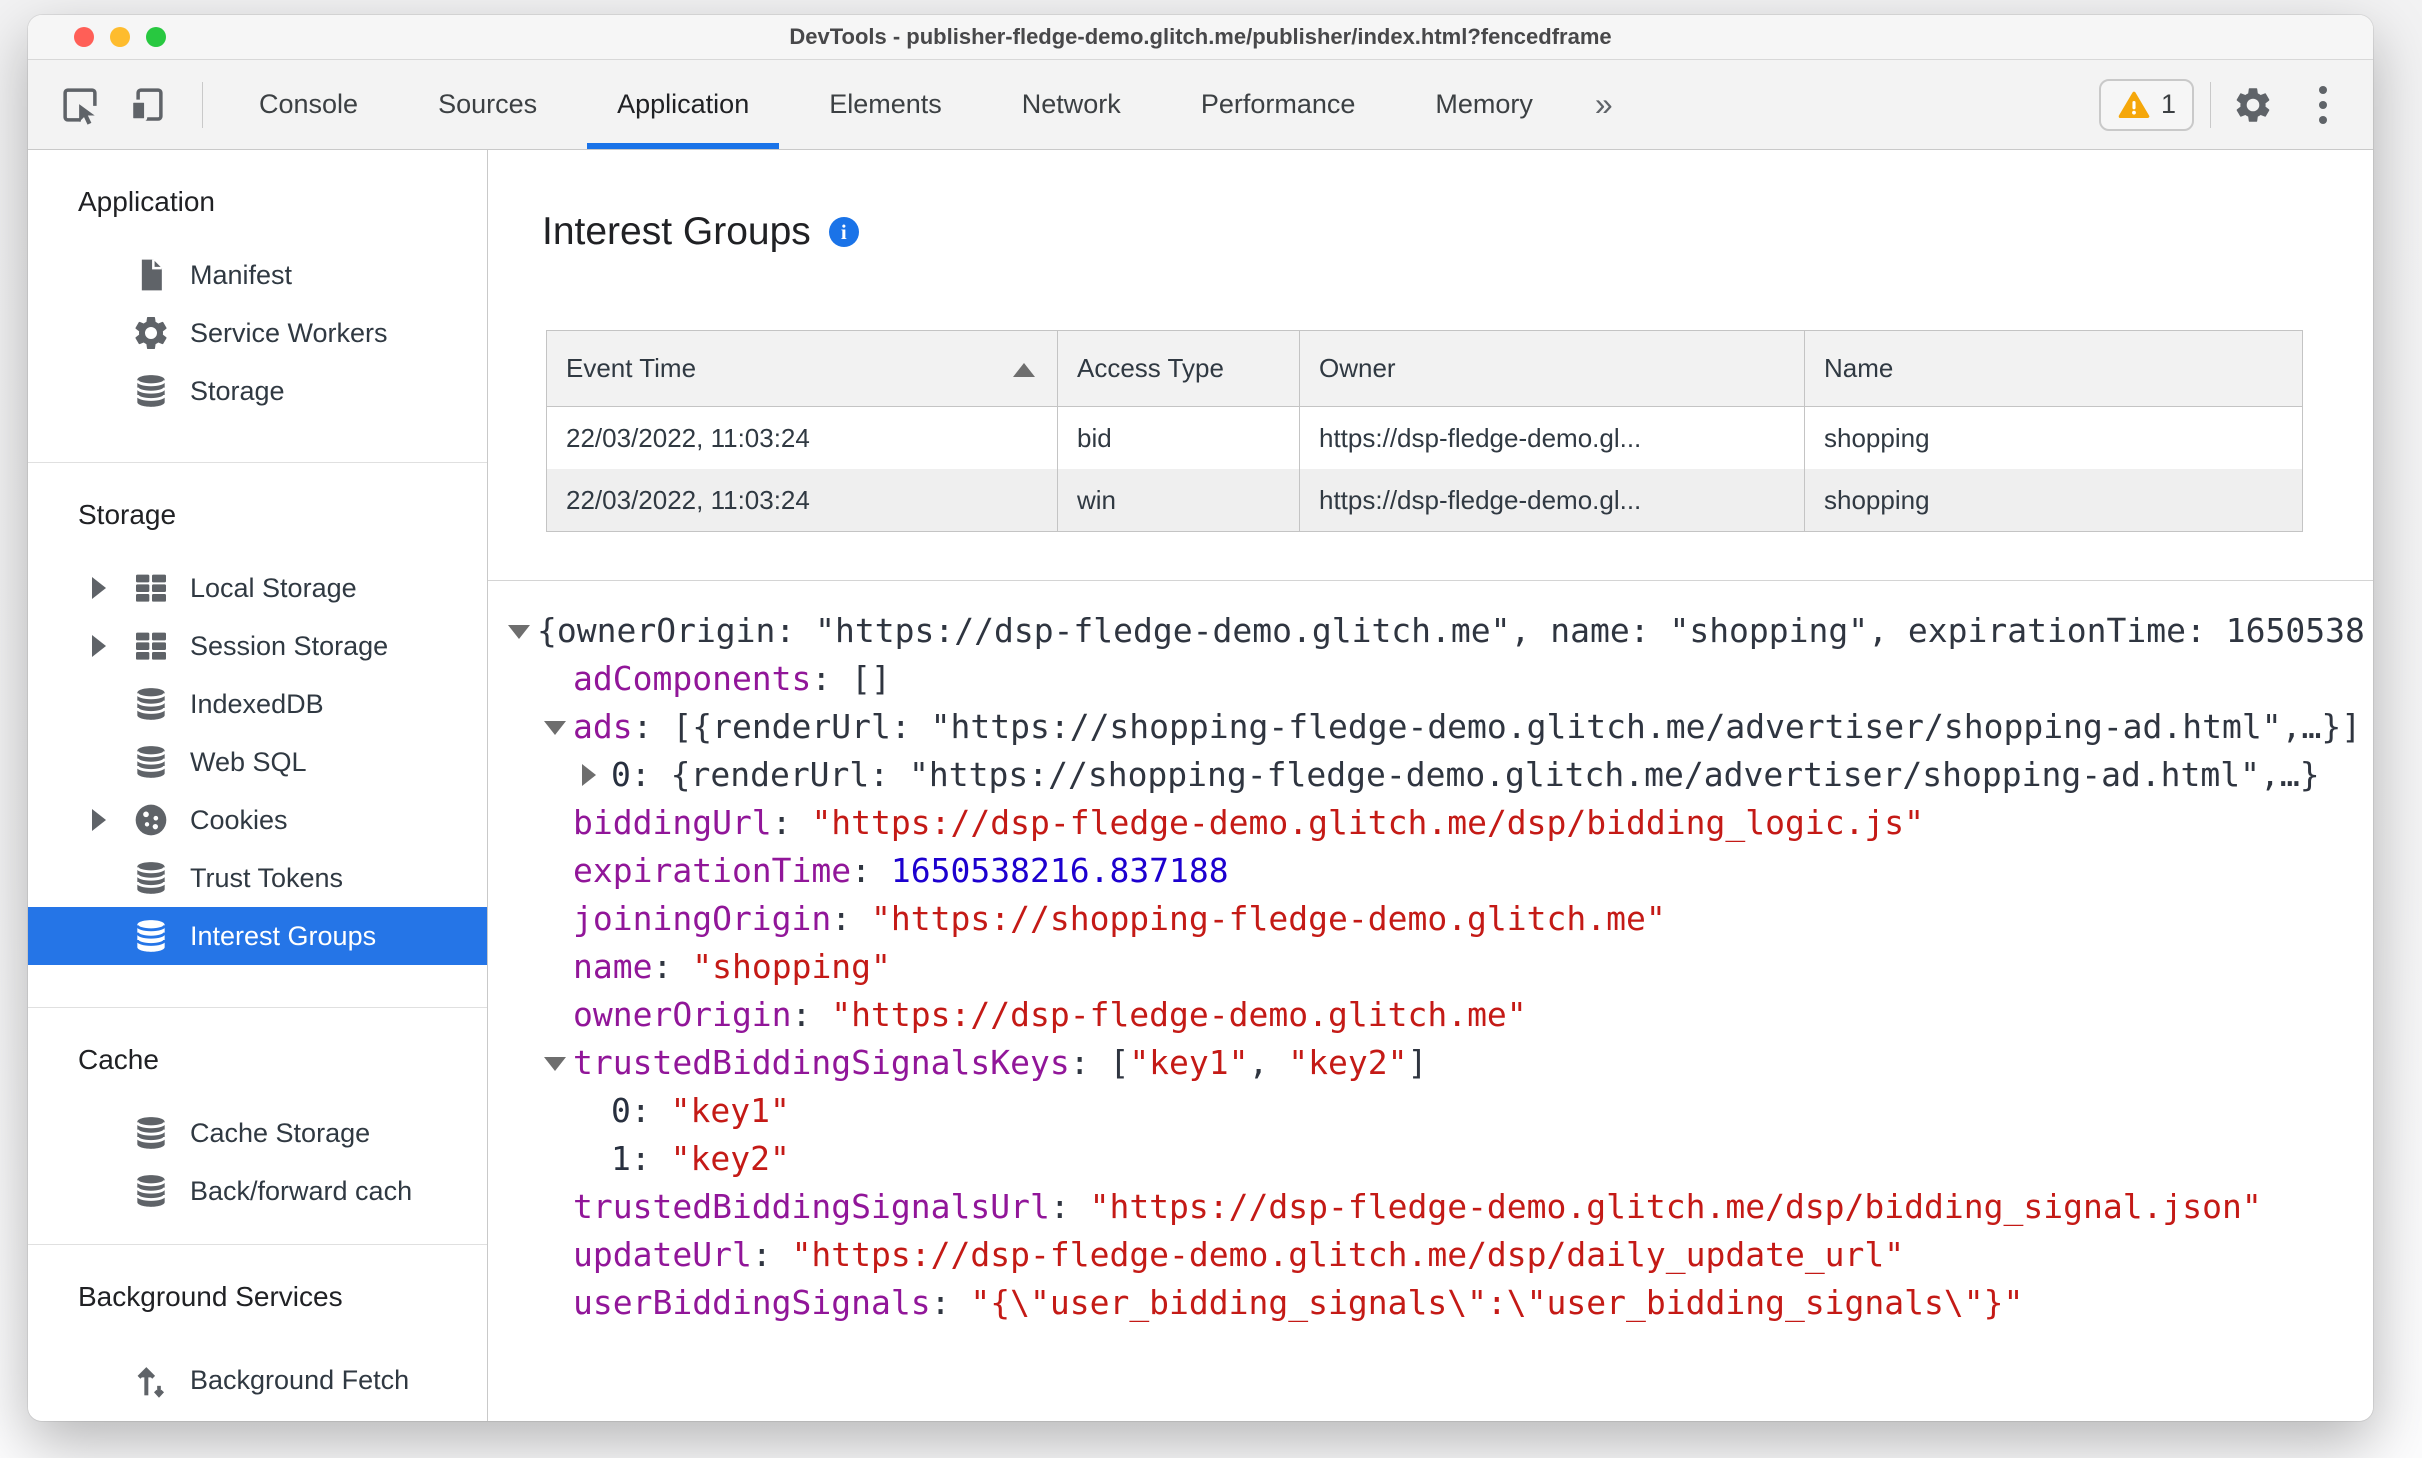  Describe the element at coordinates (843, 232) in the screenshot. I see `info-icon` at that location.